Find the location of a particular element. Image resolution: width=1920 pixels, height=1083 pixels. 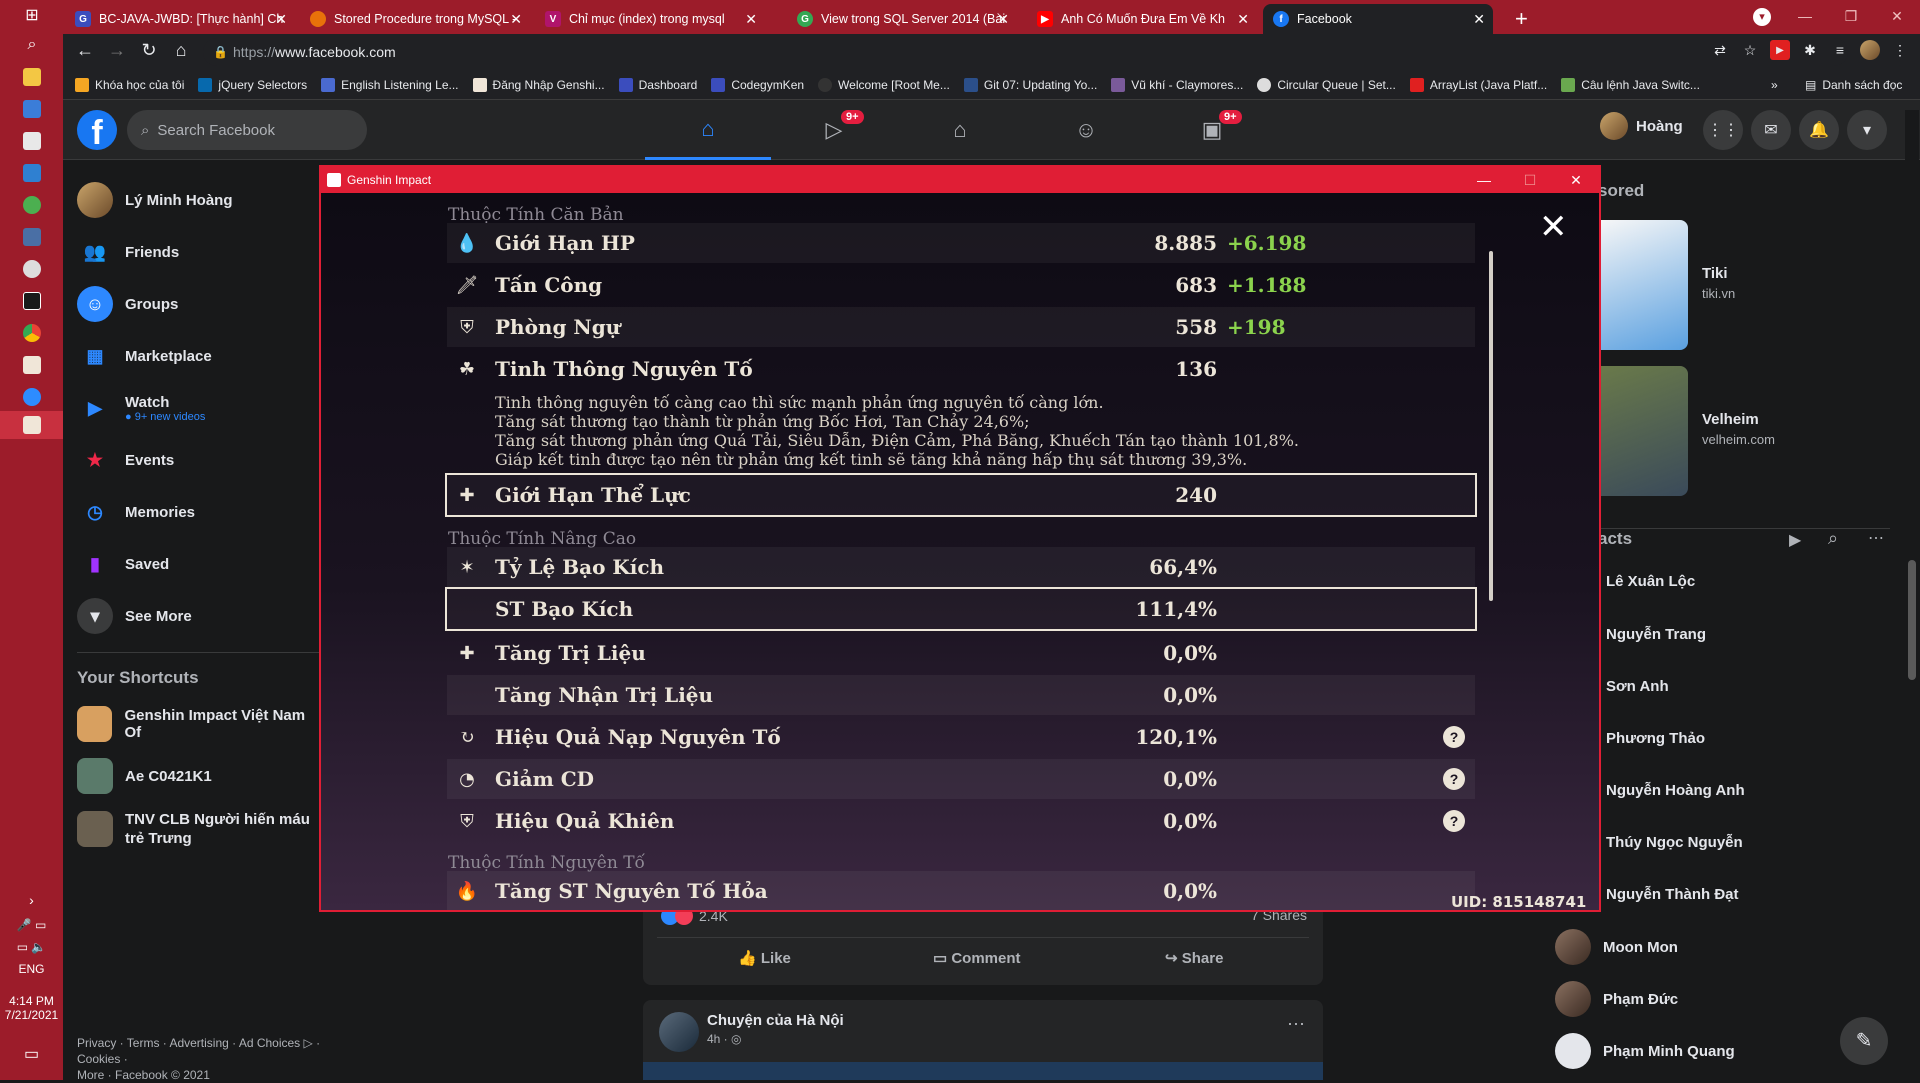

chrome-icon is located at coordinates (32, 333).